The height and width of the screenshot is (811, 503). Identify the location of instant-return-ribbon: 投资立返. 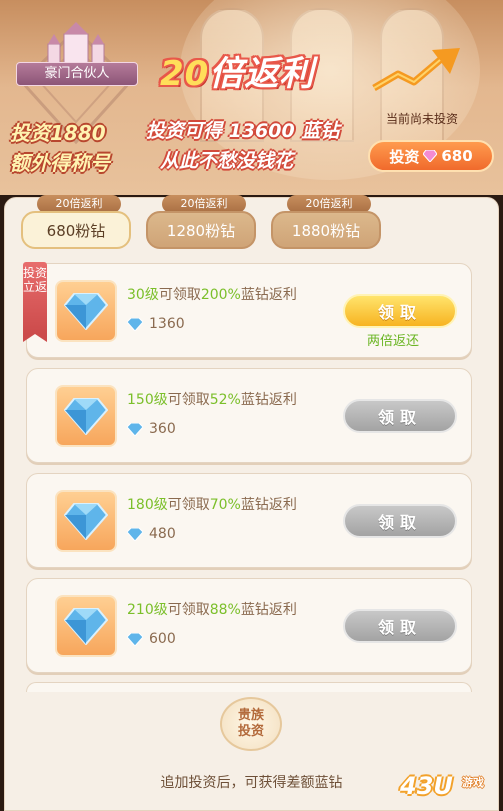
(35, 302).